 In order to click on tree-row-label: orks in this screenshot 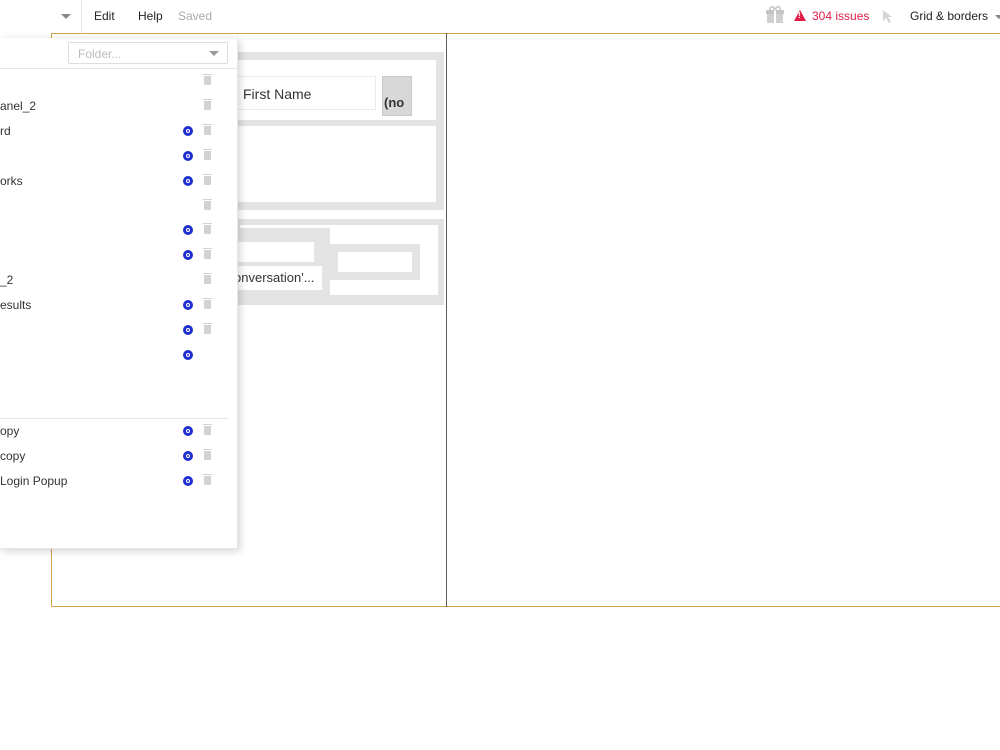, I will do `click(11, 181)`.